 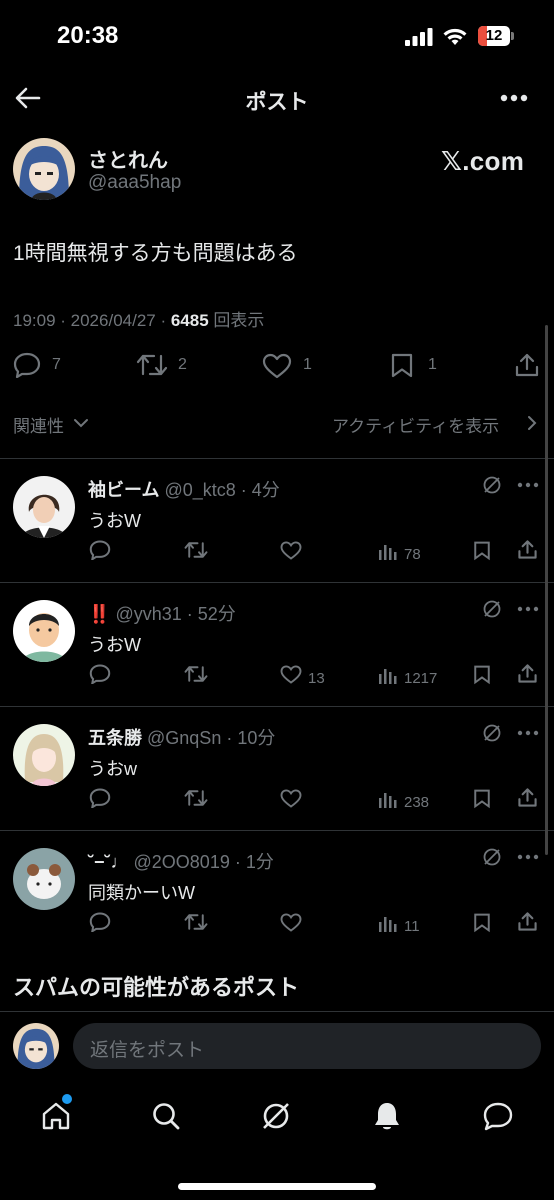 I want to click on sort-dropdown: 関連性, so click(x=38, y=424).